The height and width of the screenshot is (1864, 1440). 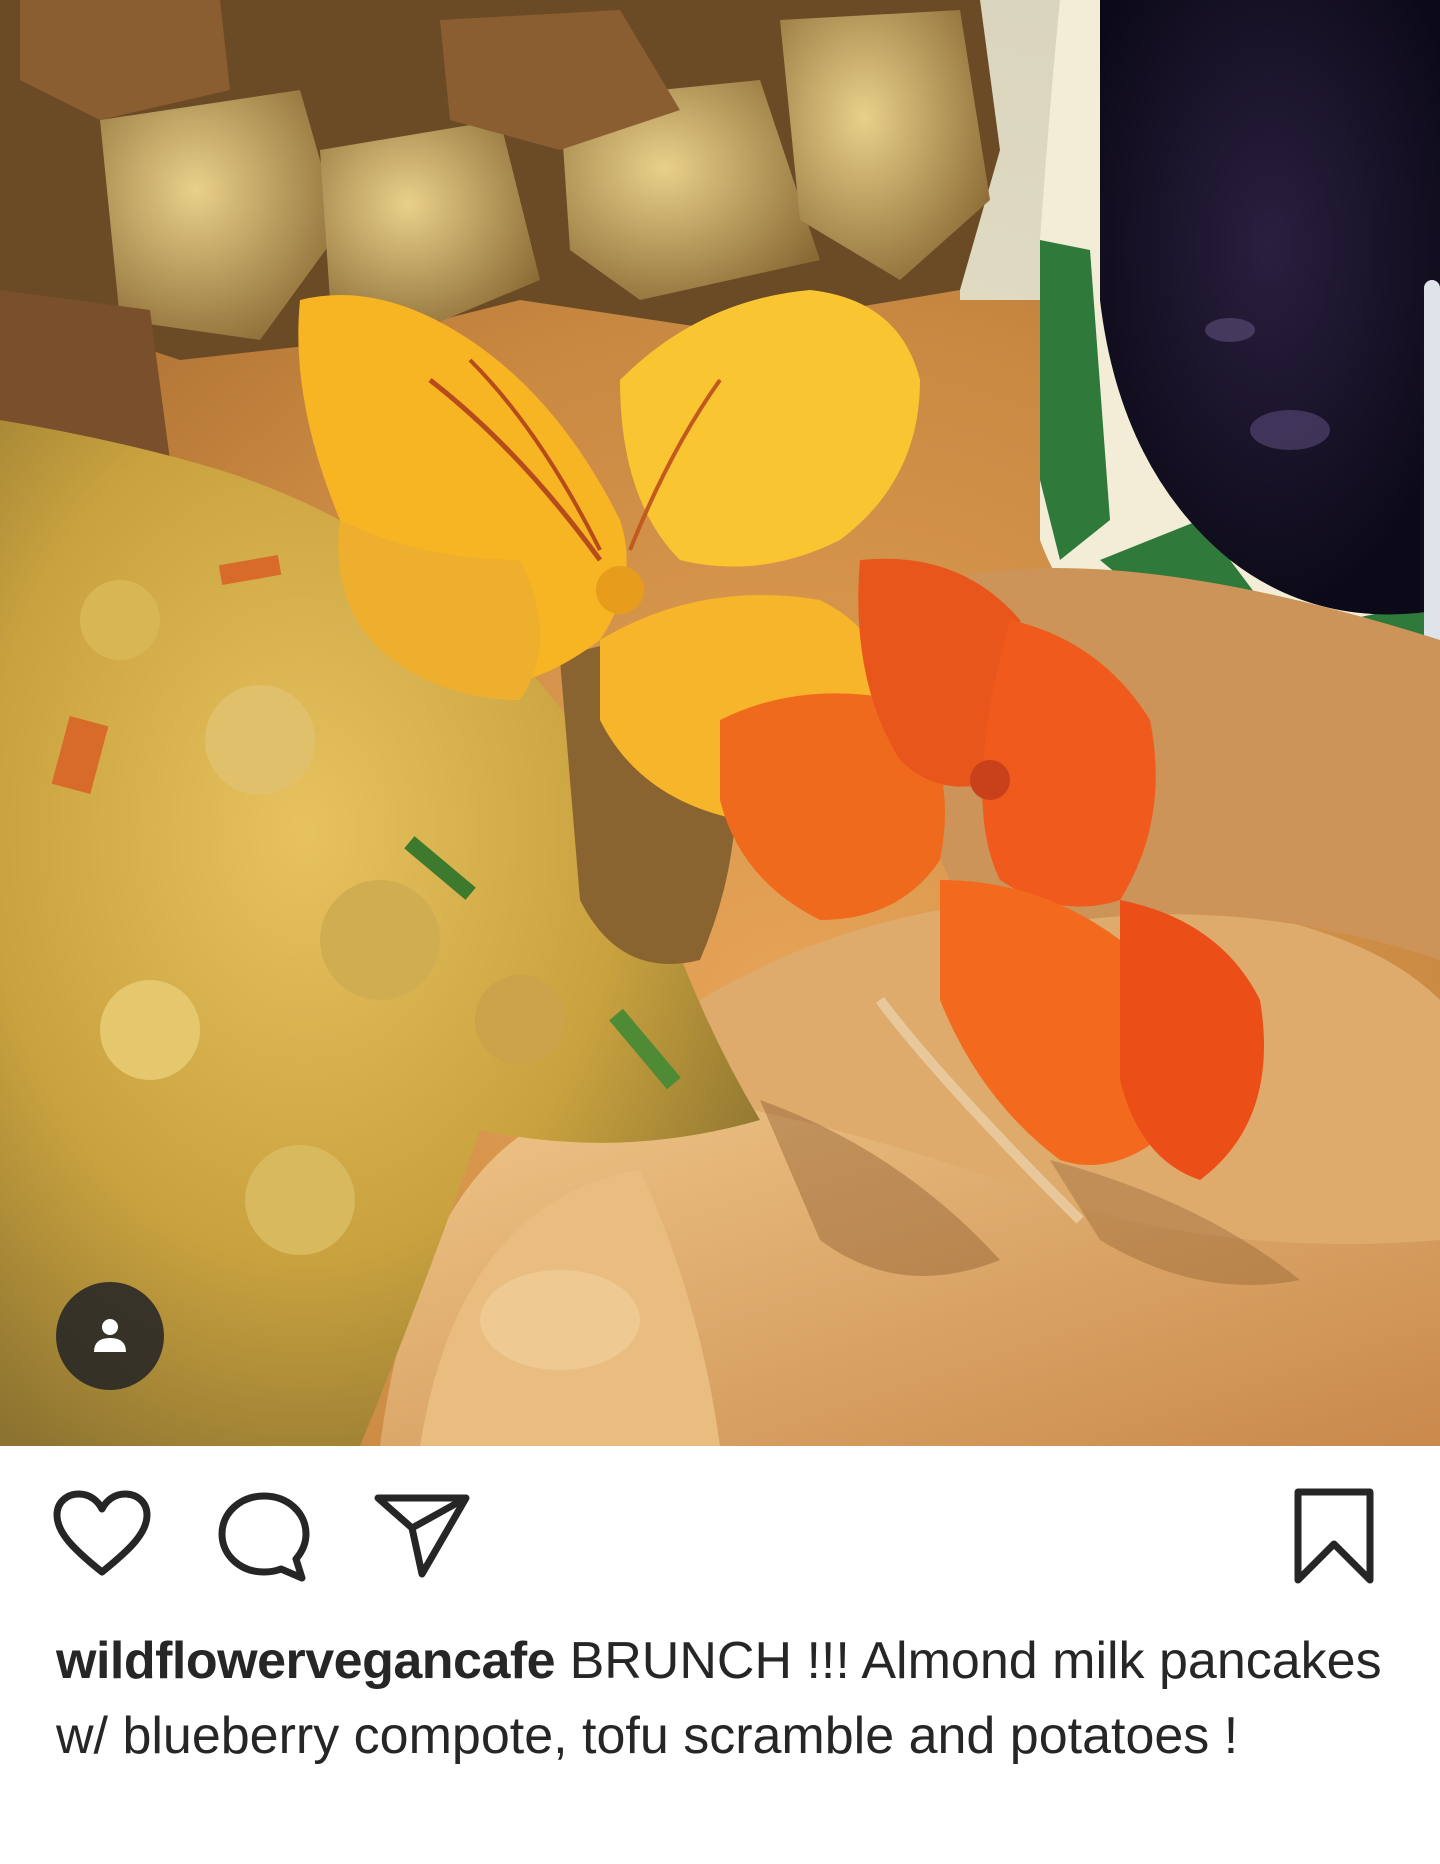 I want to click on caption-username: wildflowervegancafe, so click(x=306, y=1661).